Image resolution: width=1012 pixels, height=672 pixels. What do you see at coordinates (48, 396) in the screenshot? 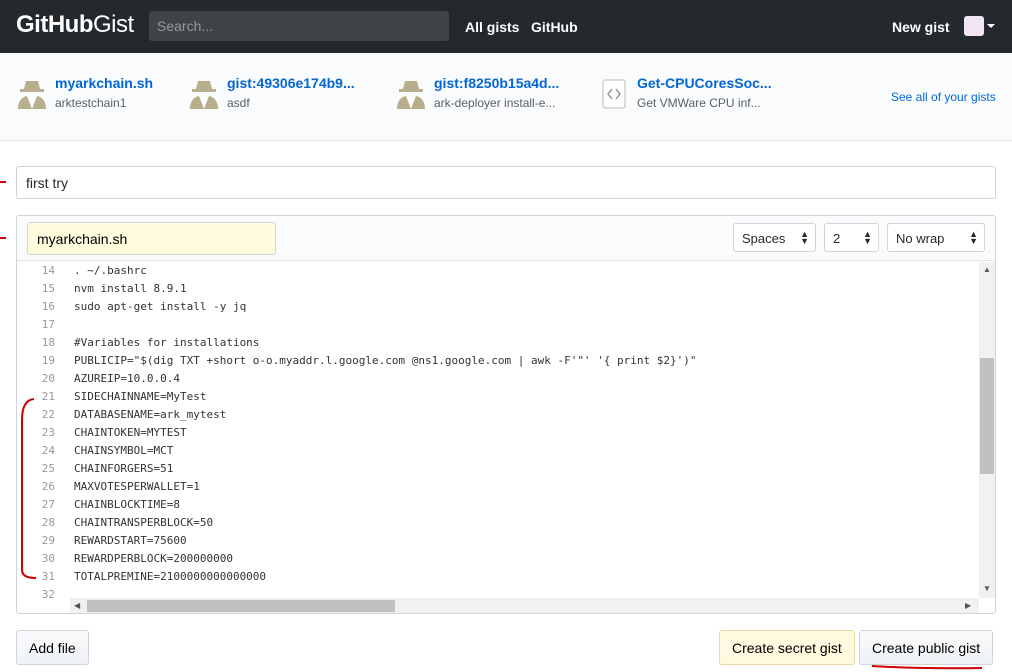
I see `line-number: 21` at bounding box center [48, 396].